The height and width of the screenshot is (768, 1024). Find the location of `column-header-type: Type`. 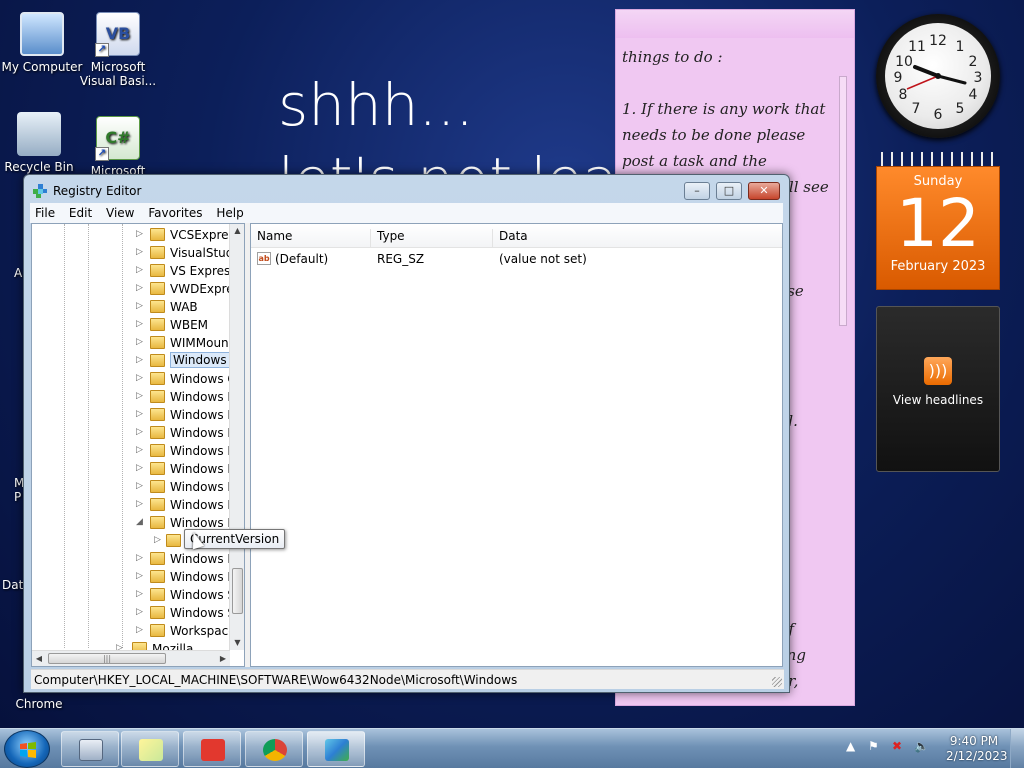

column-header-type: Type is located at coordinates (432, 238).